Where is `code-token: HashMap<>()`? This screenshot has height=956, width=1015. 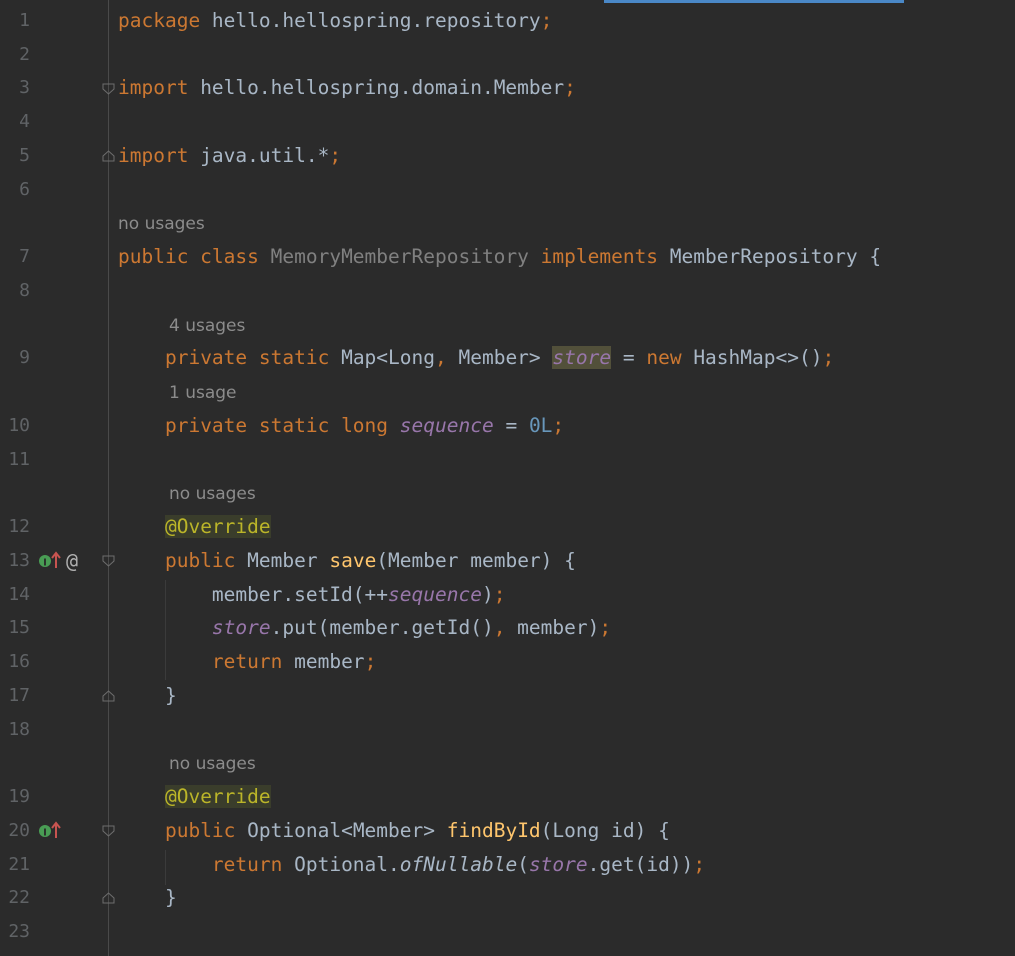 code-token: HashMap<>() is located at coordinates (758, 357).